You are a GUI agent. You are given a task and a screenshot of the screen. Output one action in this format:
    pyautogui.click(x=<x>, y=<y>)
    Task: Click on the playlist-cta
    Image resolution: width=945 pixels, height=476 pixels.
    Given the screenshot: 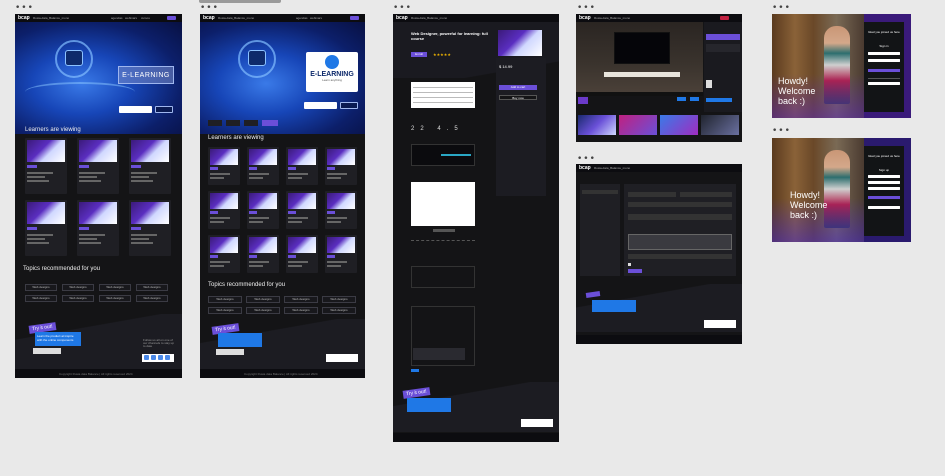 What is the action you would take?
    pyautogui.click(x=719, y=100)
    